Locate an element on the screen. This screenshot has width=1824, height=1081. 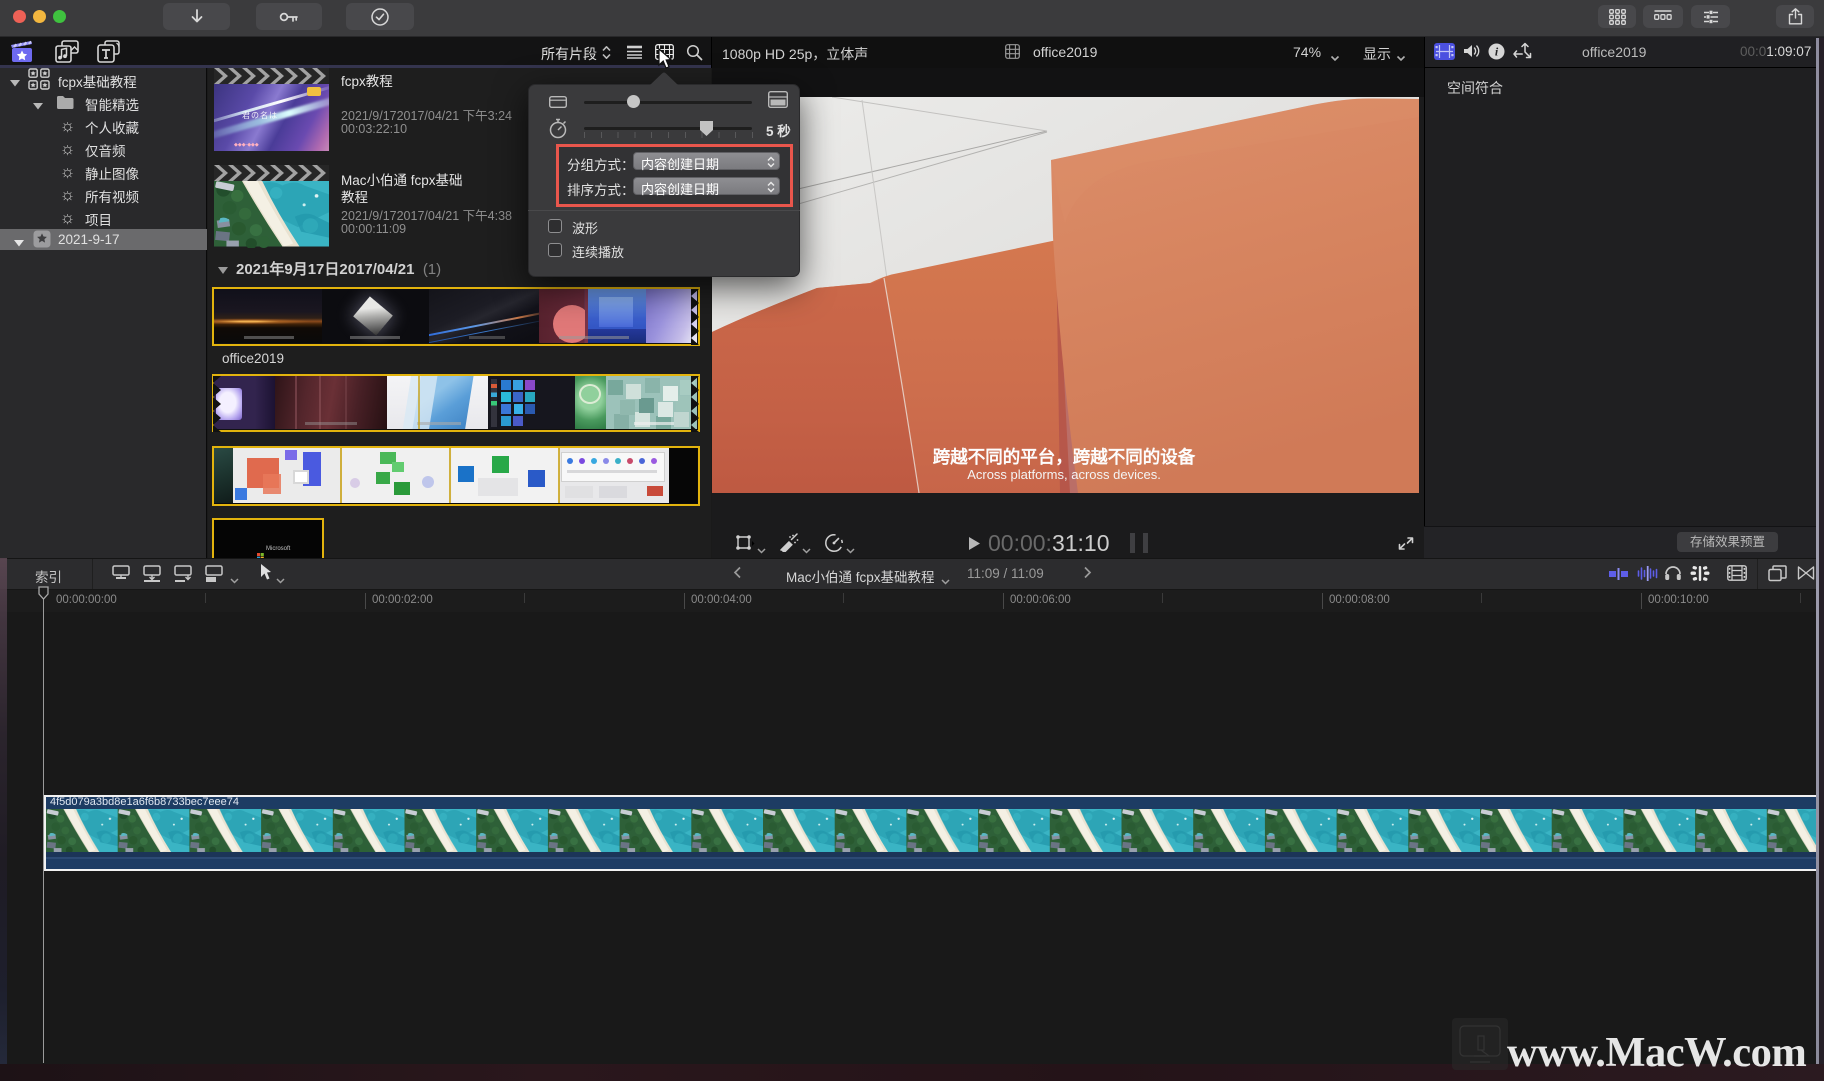
svg-text: 跨越不同的平台，跨越不同的设备 is located at coordinates (1064, 457).